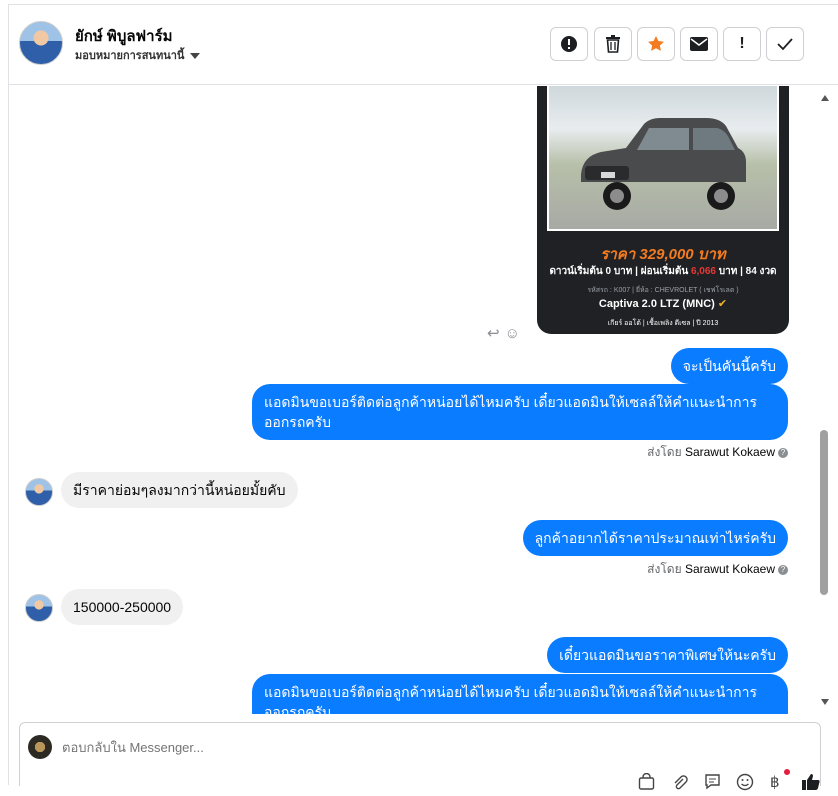 This screenshot has width=838, height=796. Describe the element at coordinates (195, 56) in the screenshot. I see `caret-down-icon` at that location.